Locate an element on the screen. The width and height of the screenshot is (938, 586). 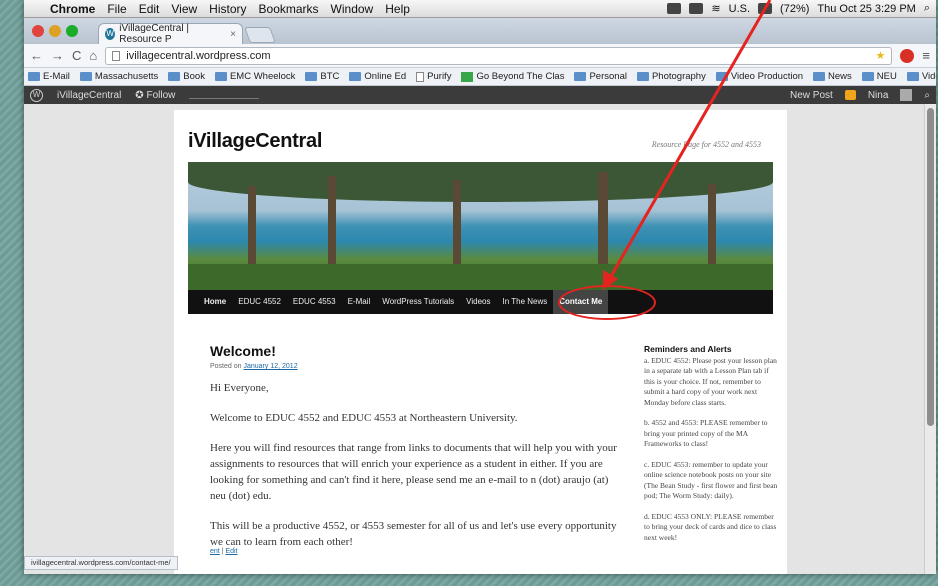
close-window-button is located at coordinates (38, 31).